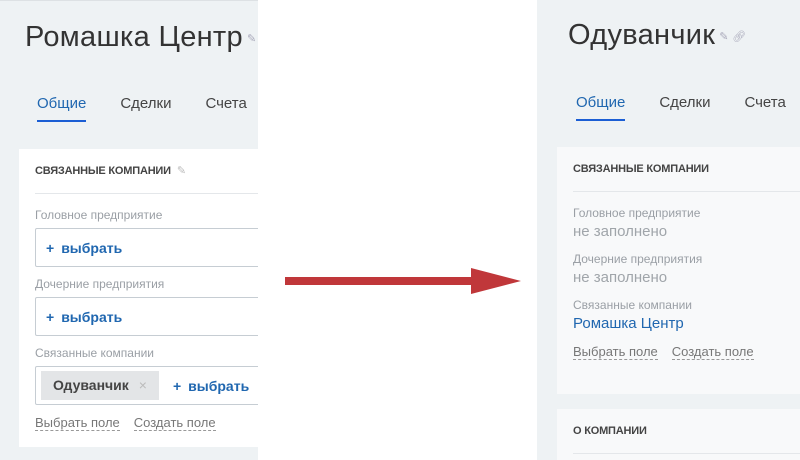 The width and height of the screenshot is (800, 460). I want to click on title-text: Одуванчик, so click(642, 35).